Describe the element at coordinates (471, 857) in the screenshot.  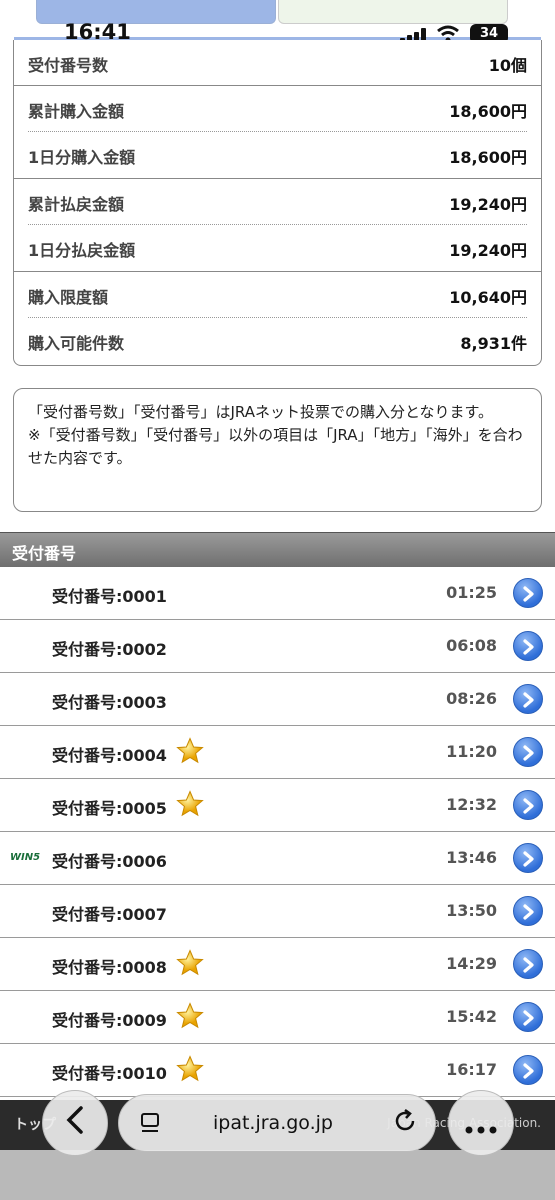
I see `receipt-time: 13:46` at that location.